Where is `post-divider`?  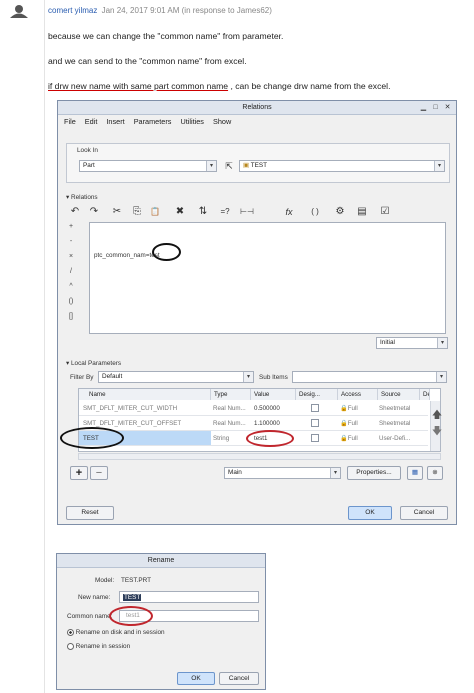
post-divider is located at coordinates (44, 346).